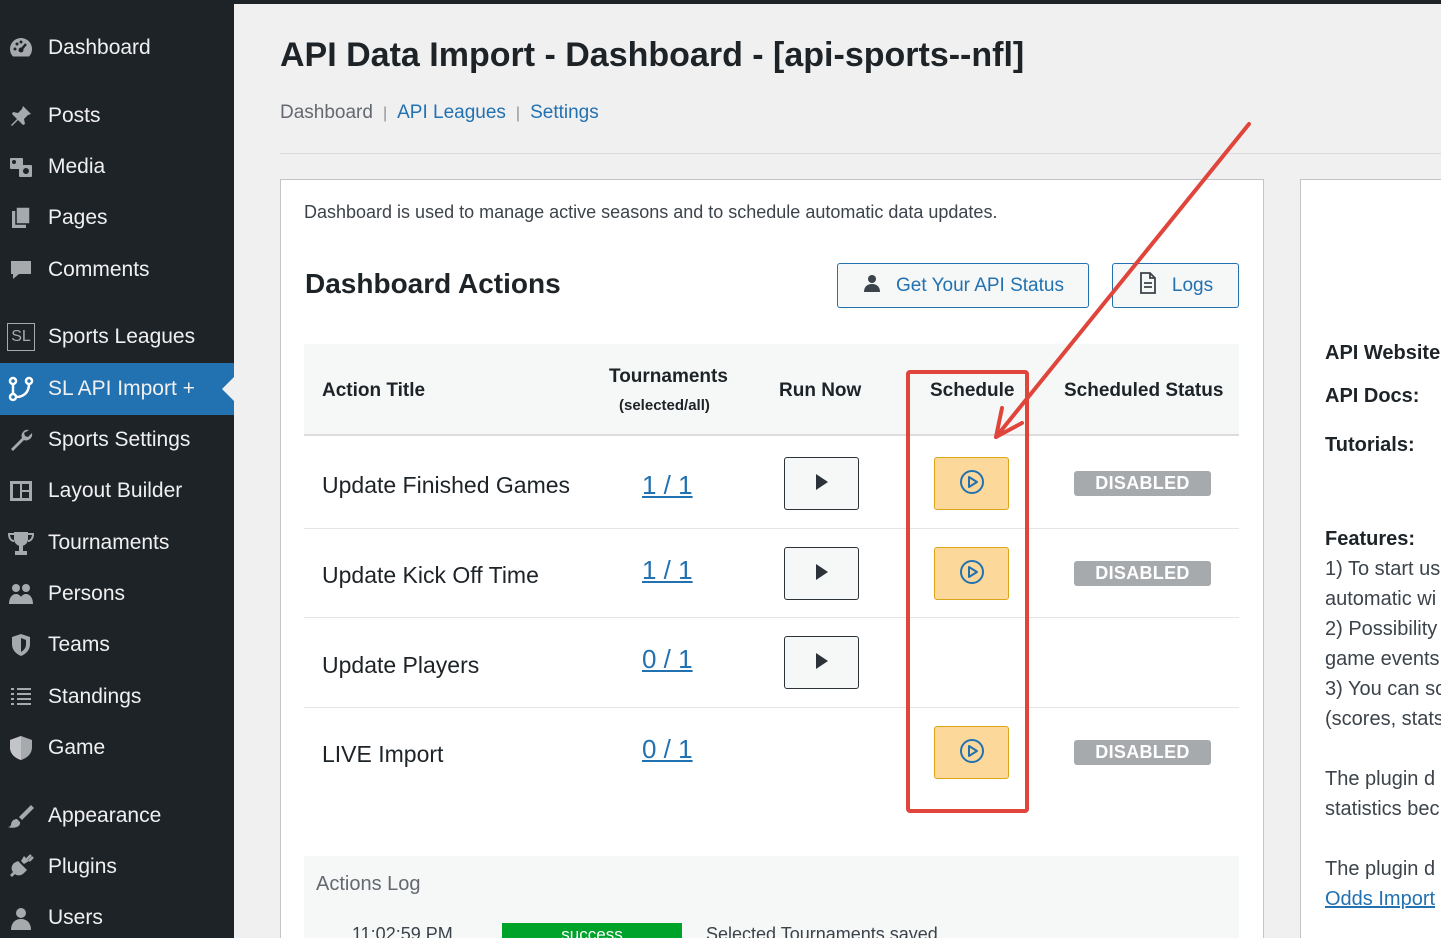 The height and width of the screenshot is (938, 1441). I want to click on sidebar-item-label: Layout Builder, so click(115, 490).